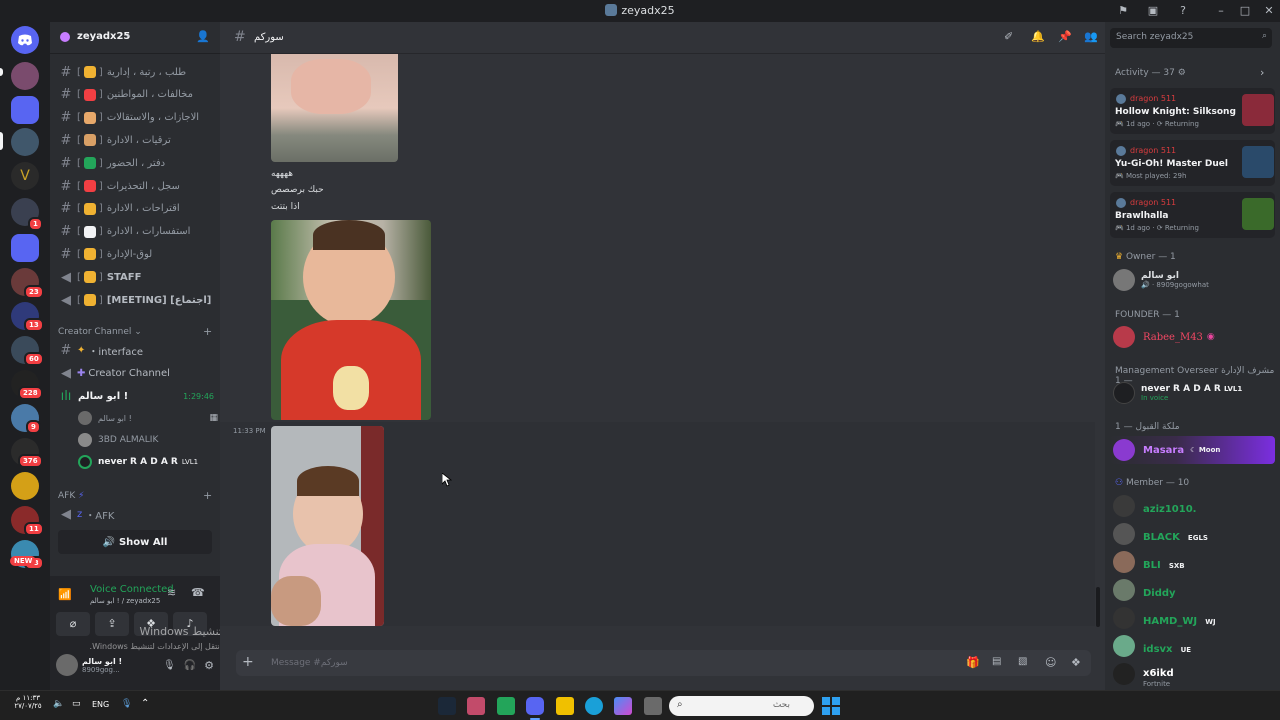 The width and height of the screenshot is (1280, 720). Describe the element at coordinates (565, 706) in the screenshot. I see `file-explorer-icon` at that location.